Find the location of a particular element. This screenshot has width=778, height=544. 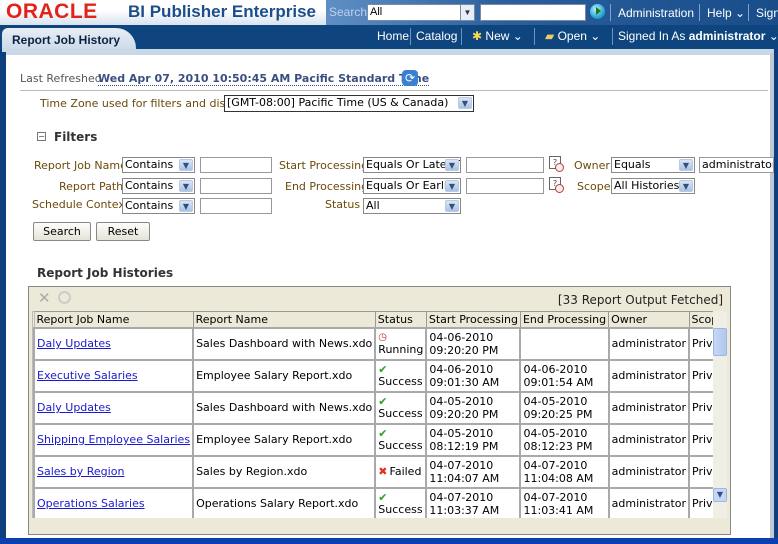

search-go-icon is located at coordinates (597, 11).